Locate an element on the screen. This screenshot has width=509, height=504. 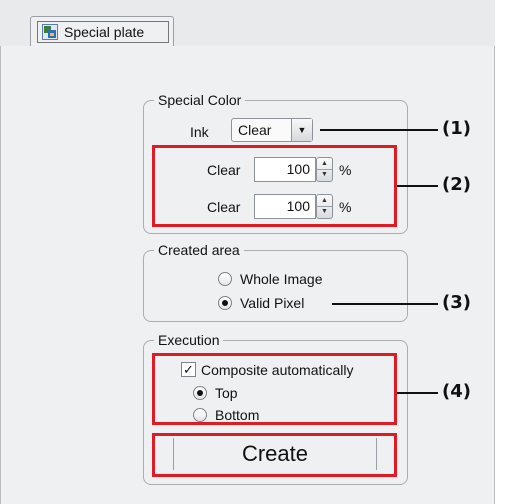
valid-pixel-radio is located at coordinates (225, 303).